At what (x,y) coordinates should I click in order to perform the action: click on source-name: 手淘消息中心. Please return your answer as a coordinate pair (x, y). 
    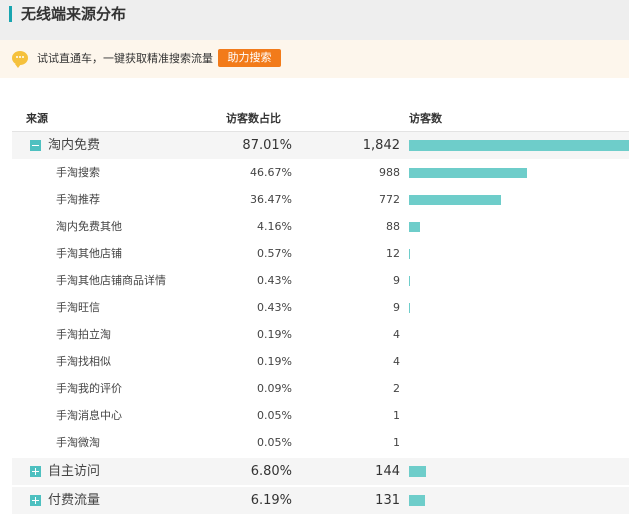
    Looking at the image, I should click on (89, 415).